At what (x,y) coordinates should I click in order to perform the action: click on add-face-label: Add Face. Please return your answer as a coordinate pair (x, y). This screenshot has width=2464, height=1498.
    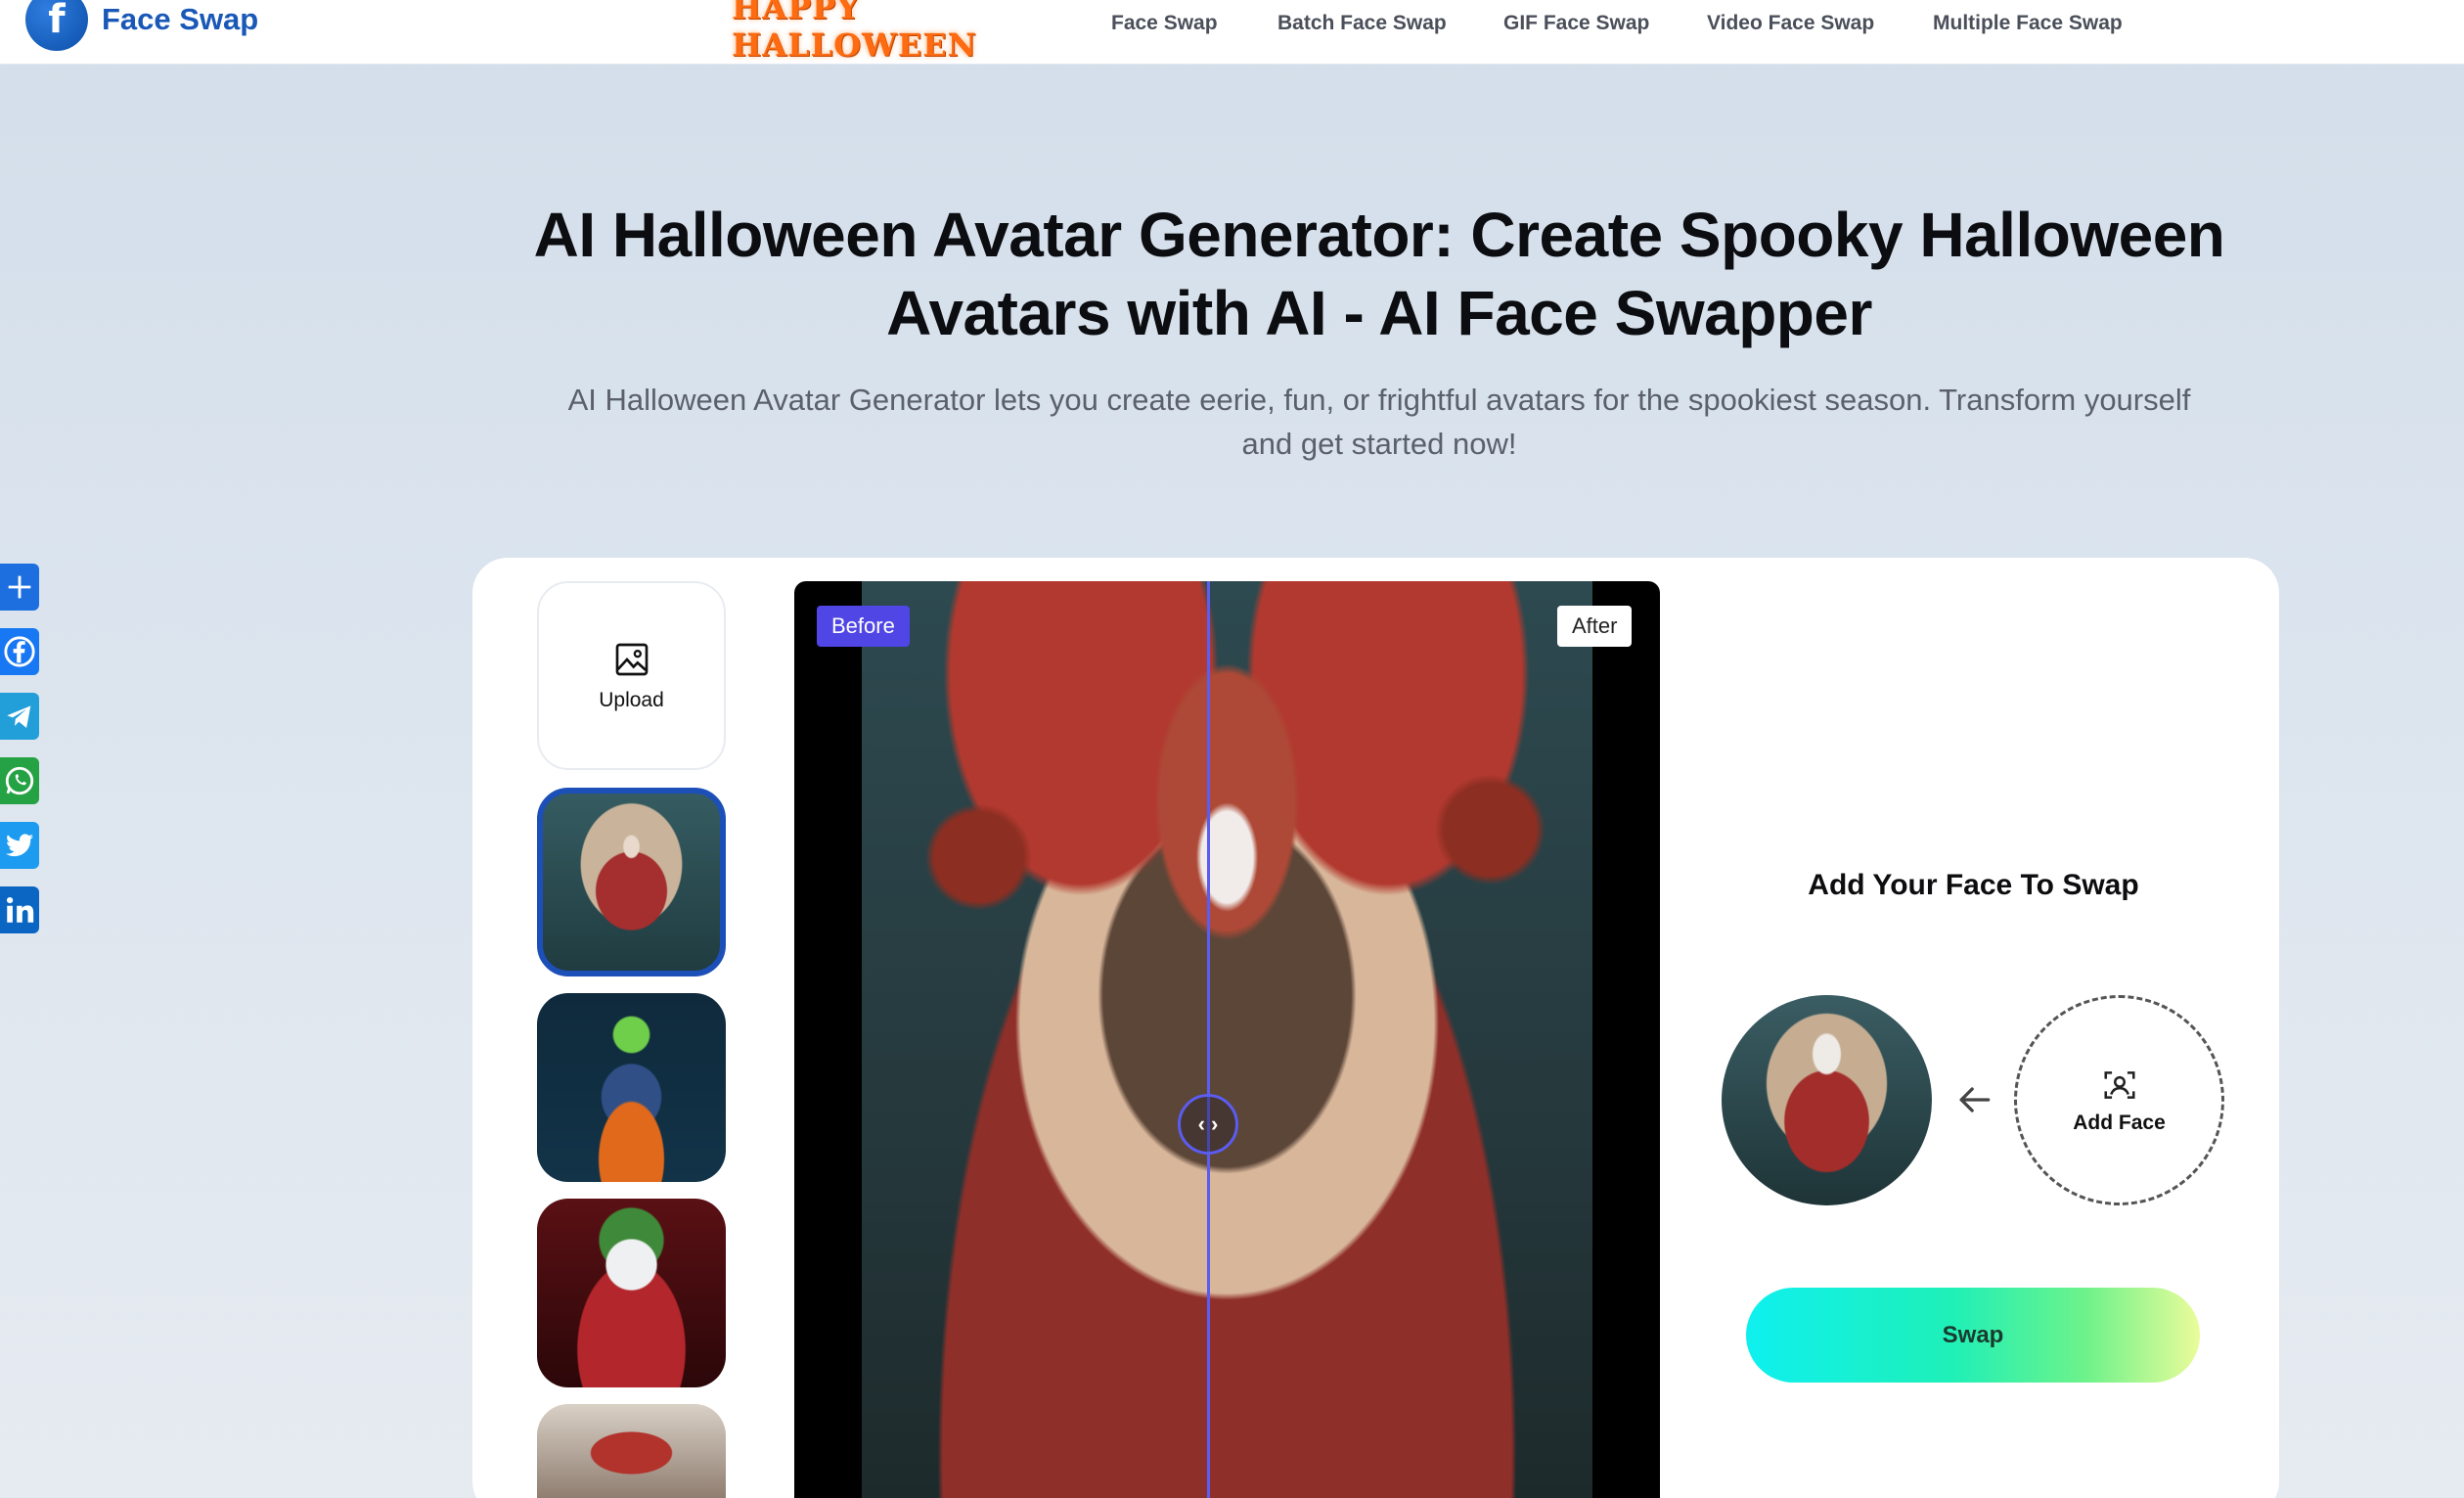
    Looking at the image, I should click on (2119, 1122).